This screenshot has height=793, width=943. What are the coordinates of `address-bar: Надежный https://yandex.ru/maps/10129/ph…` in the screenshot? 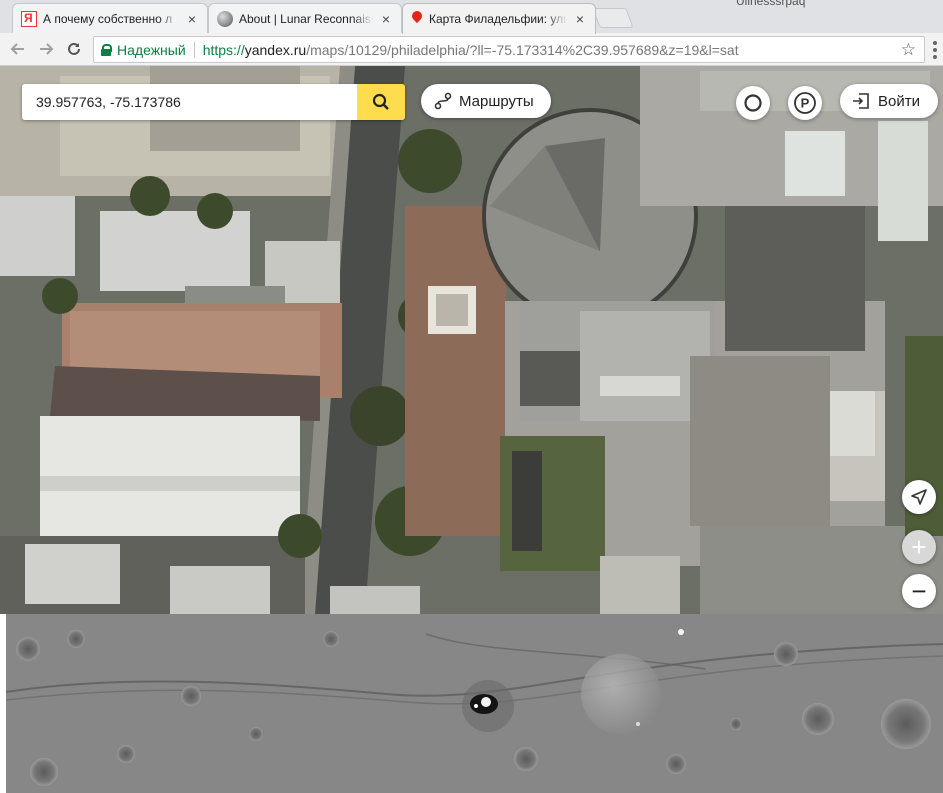 It's located at (509, 49).